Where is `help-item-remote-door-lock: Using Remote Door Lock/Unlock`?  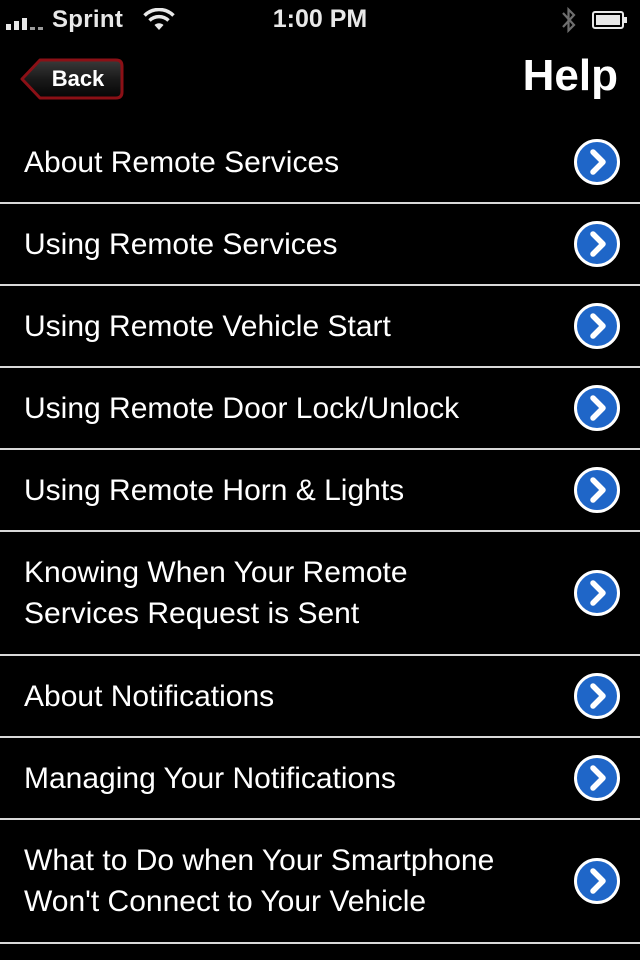
help-item-remote-door-lock: Using Remote Door Lock/Unlock is located at coordinates (320, 409).